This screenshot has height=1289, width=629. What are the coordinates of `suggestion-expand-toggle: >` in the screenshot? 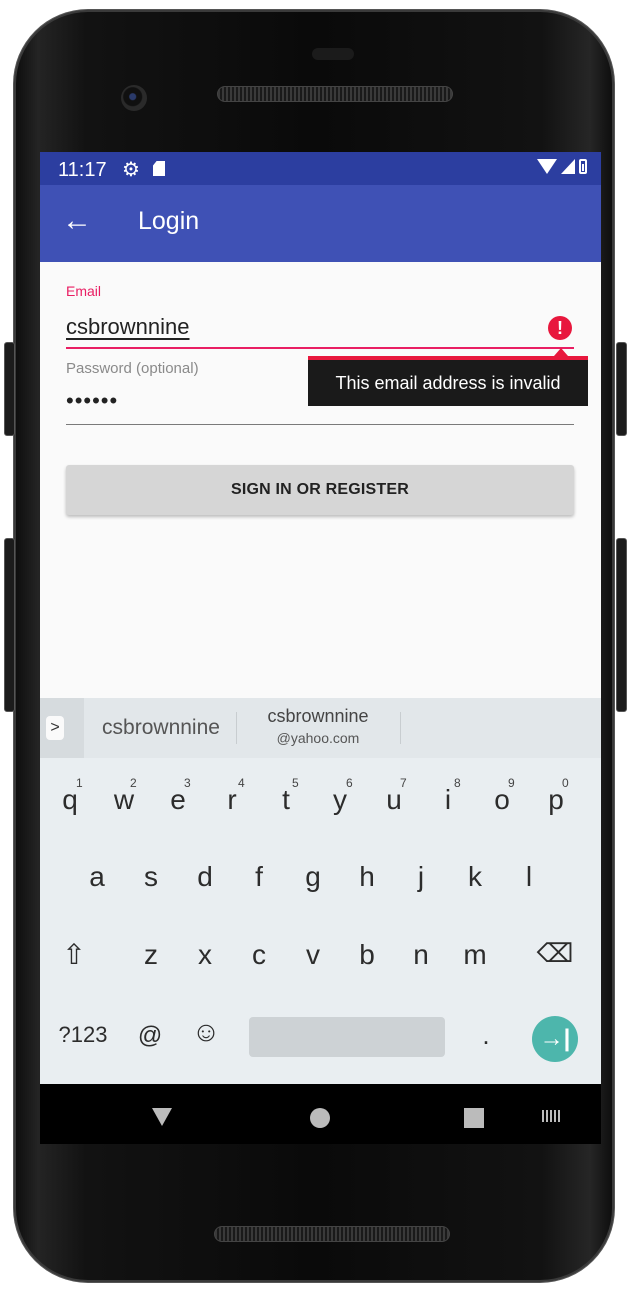 It's located at (62, 728).